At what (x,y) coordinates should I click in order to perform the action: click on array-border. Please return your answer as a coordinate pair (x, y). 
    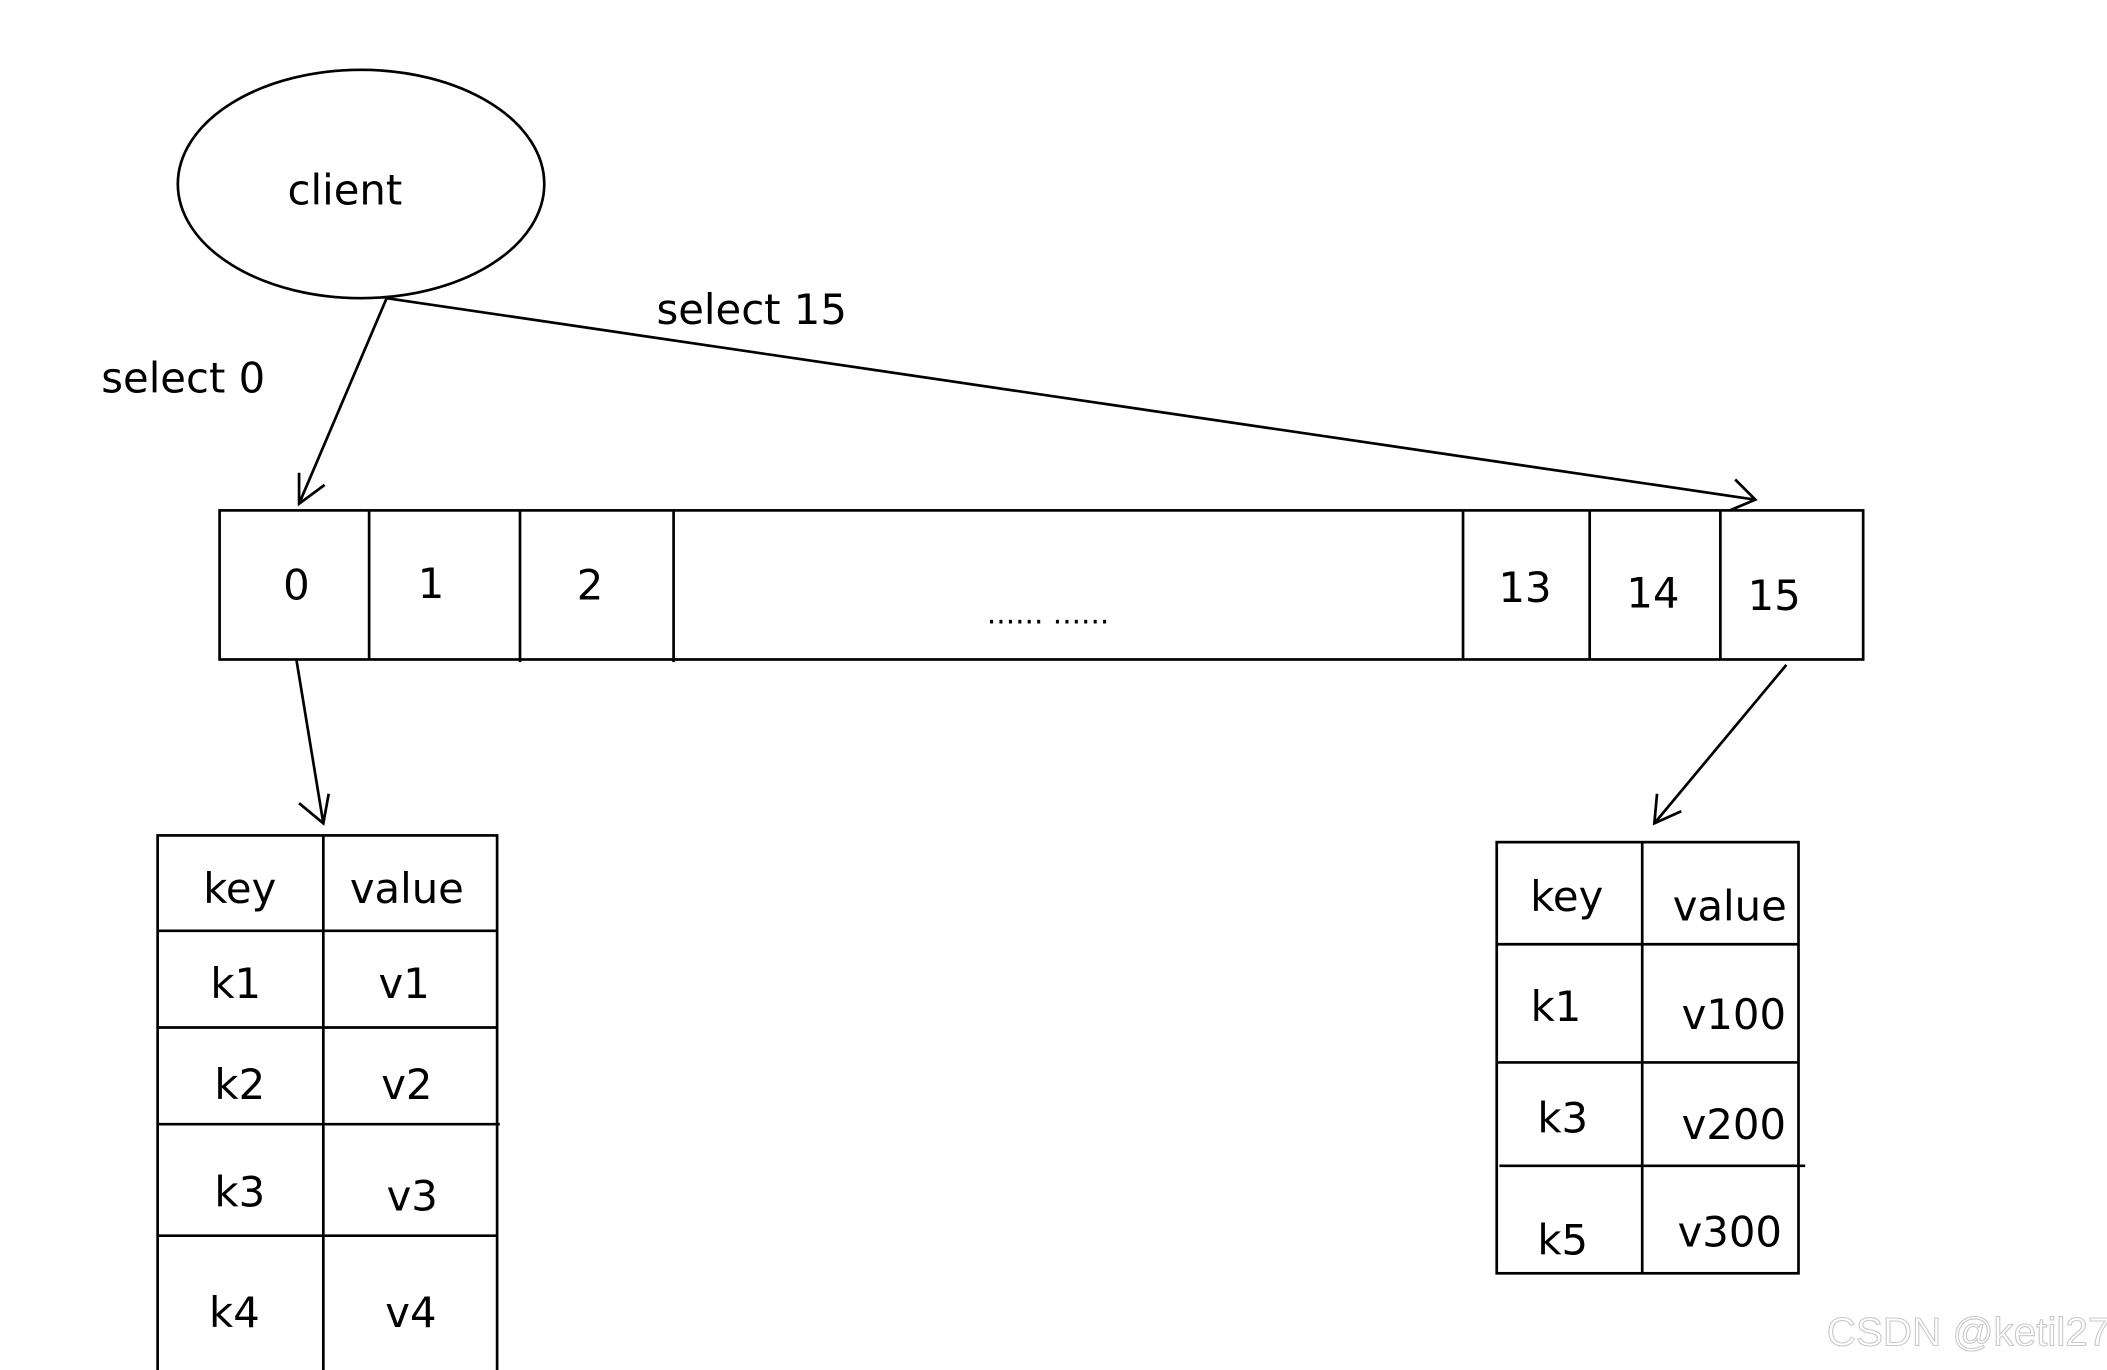
    Looking at the image, I should click on (1041, 585).